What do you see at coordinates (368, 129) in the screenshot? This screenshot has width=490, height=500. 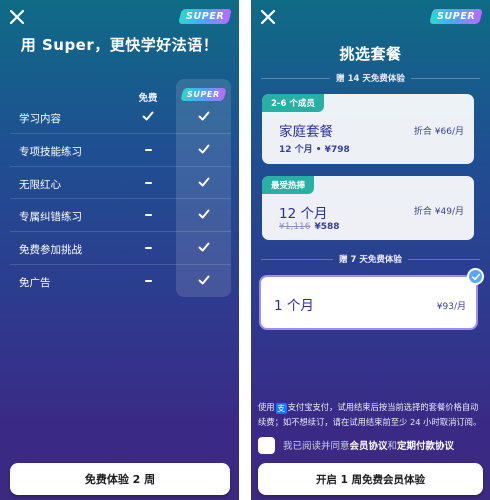 I see `plan-card-family: 2-6 个成员 家庭套餐 12 个月 • ¥798 折合 ¥66/月` at bounding box center [368, 129].